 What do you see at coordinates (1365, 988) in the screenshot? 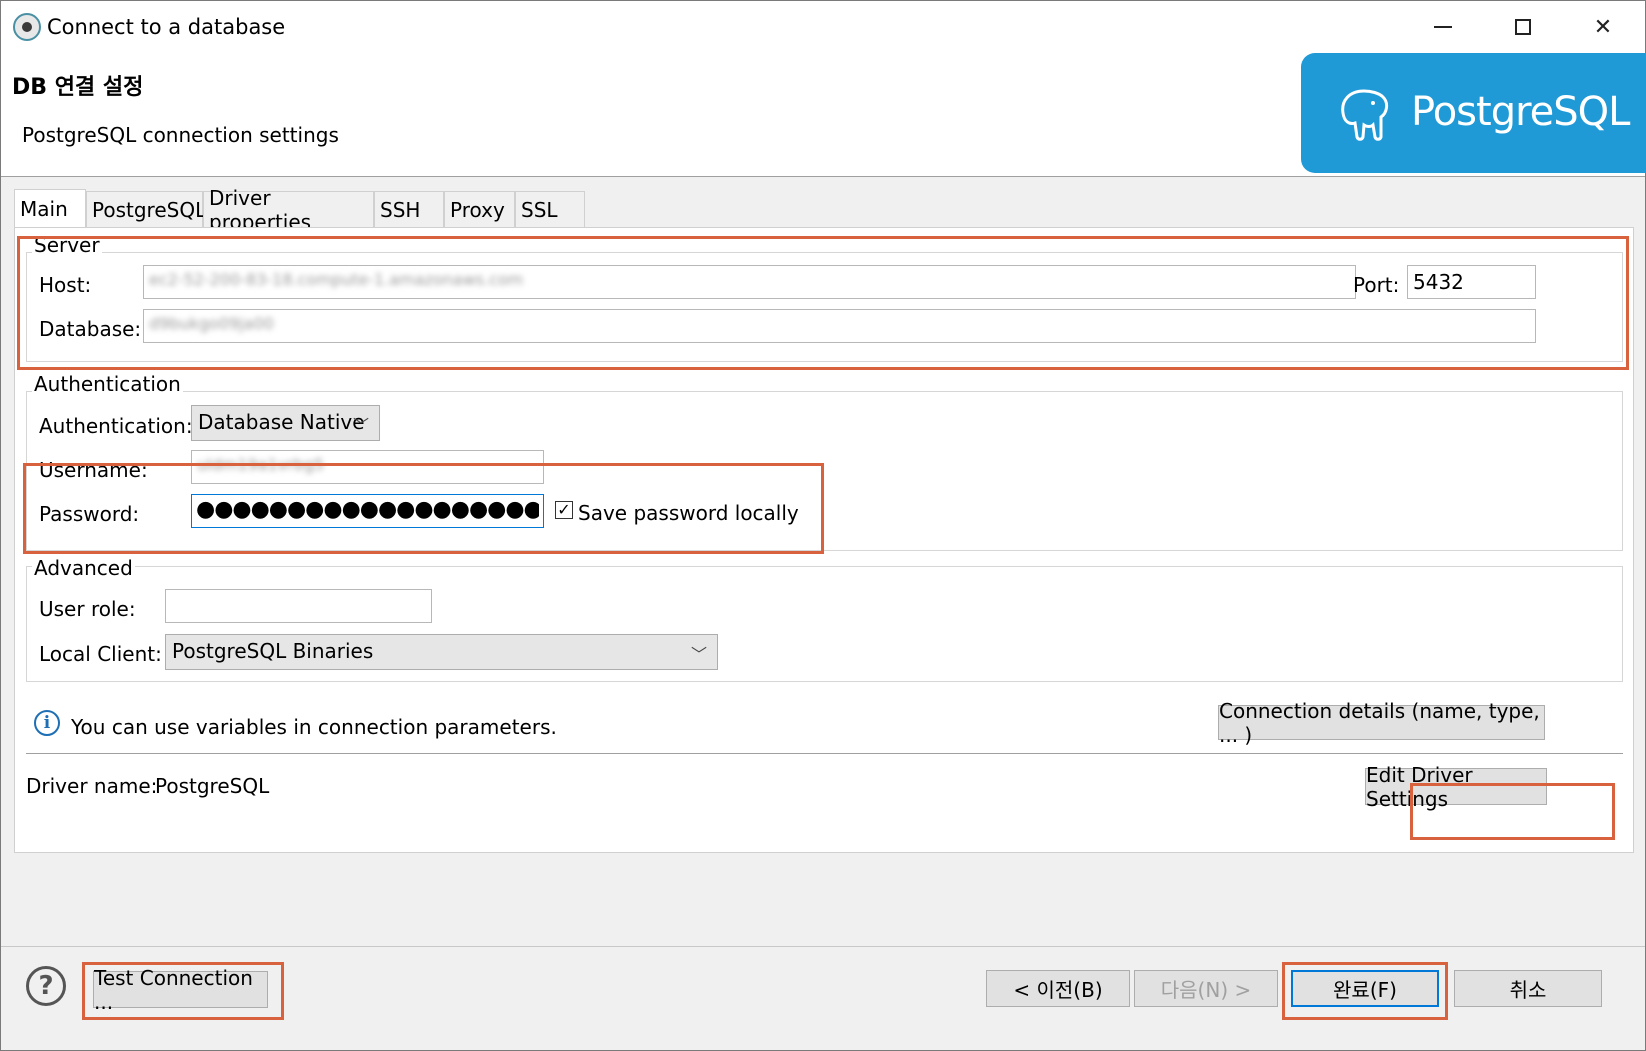
I see `finish-button: 완료(F)` at bounding box center [1365, 988].